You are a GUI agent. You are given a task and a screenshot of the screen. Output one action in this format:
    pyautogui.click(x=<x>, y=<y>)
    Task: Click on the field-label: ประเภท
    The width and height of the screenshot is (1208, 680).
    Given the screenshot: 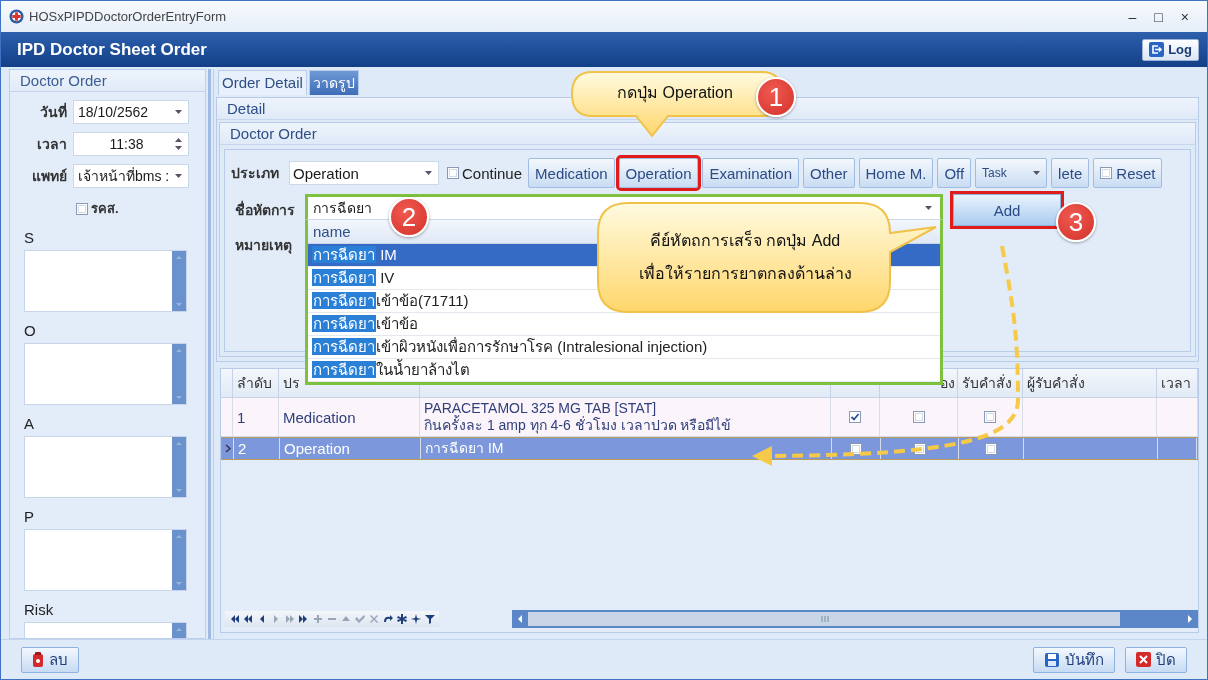 What is the action you would take?
    pyautogui.click(x=255, y=173)
    